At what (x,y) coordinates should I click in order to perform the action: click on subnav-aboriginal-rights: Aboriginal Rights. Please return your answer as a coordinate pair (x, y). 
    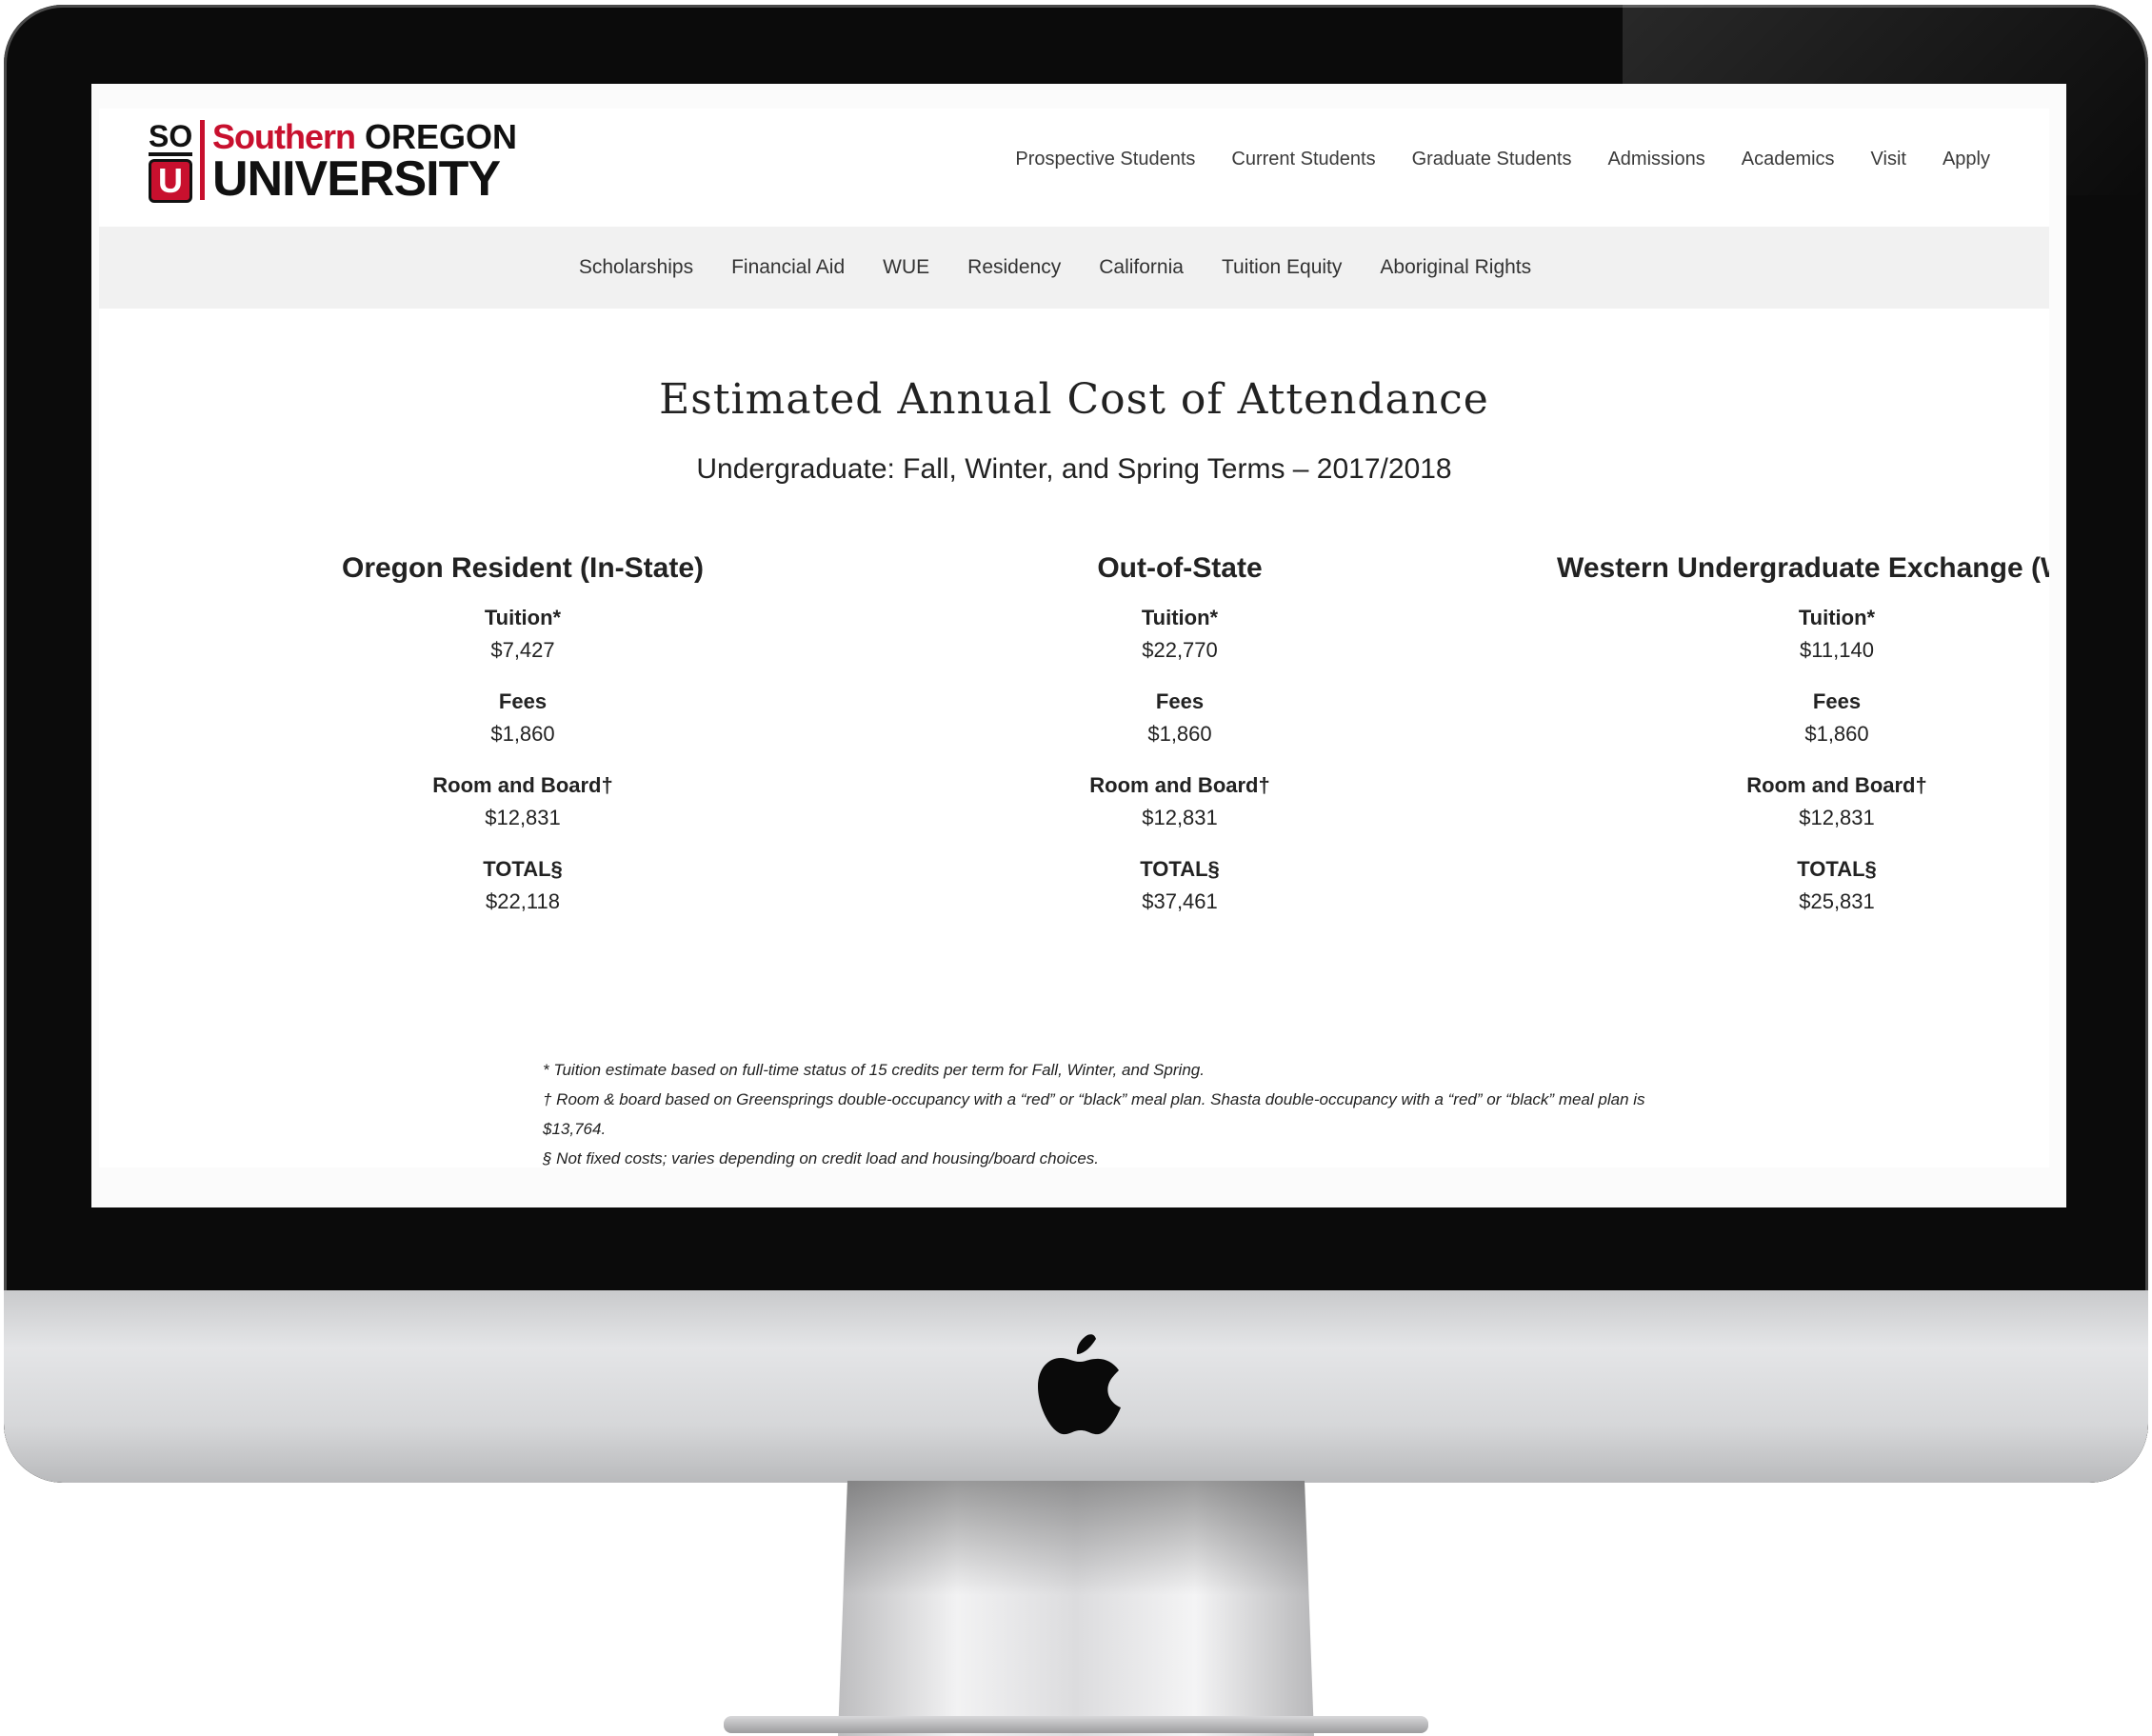
    Looking at the image, I should click on (1455, 267).